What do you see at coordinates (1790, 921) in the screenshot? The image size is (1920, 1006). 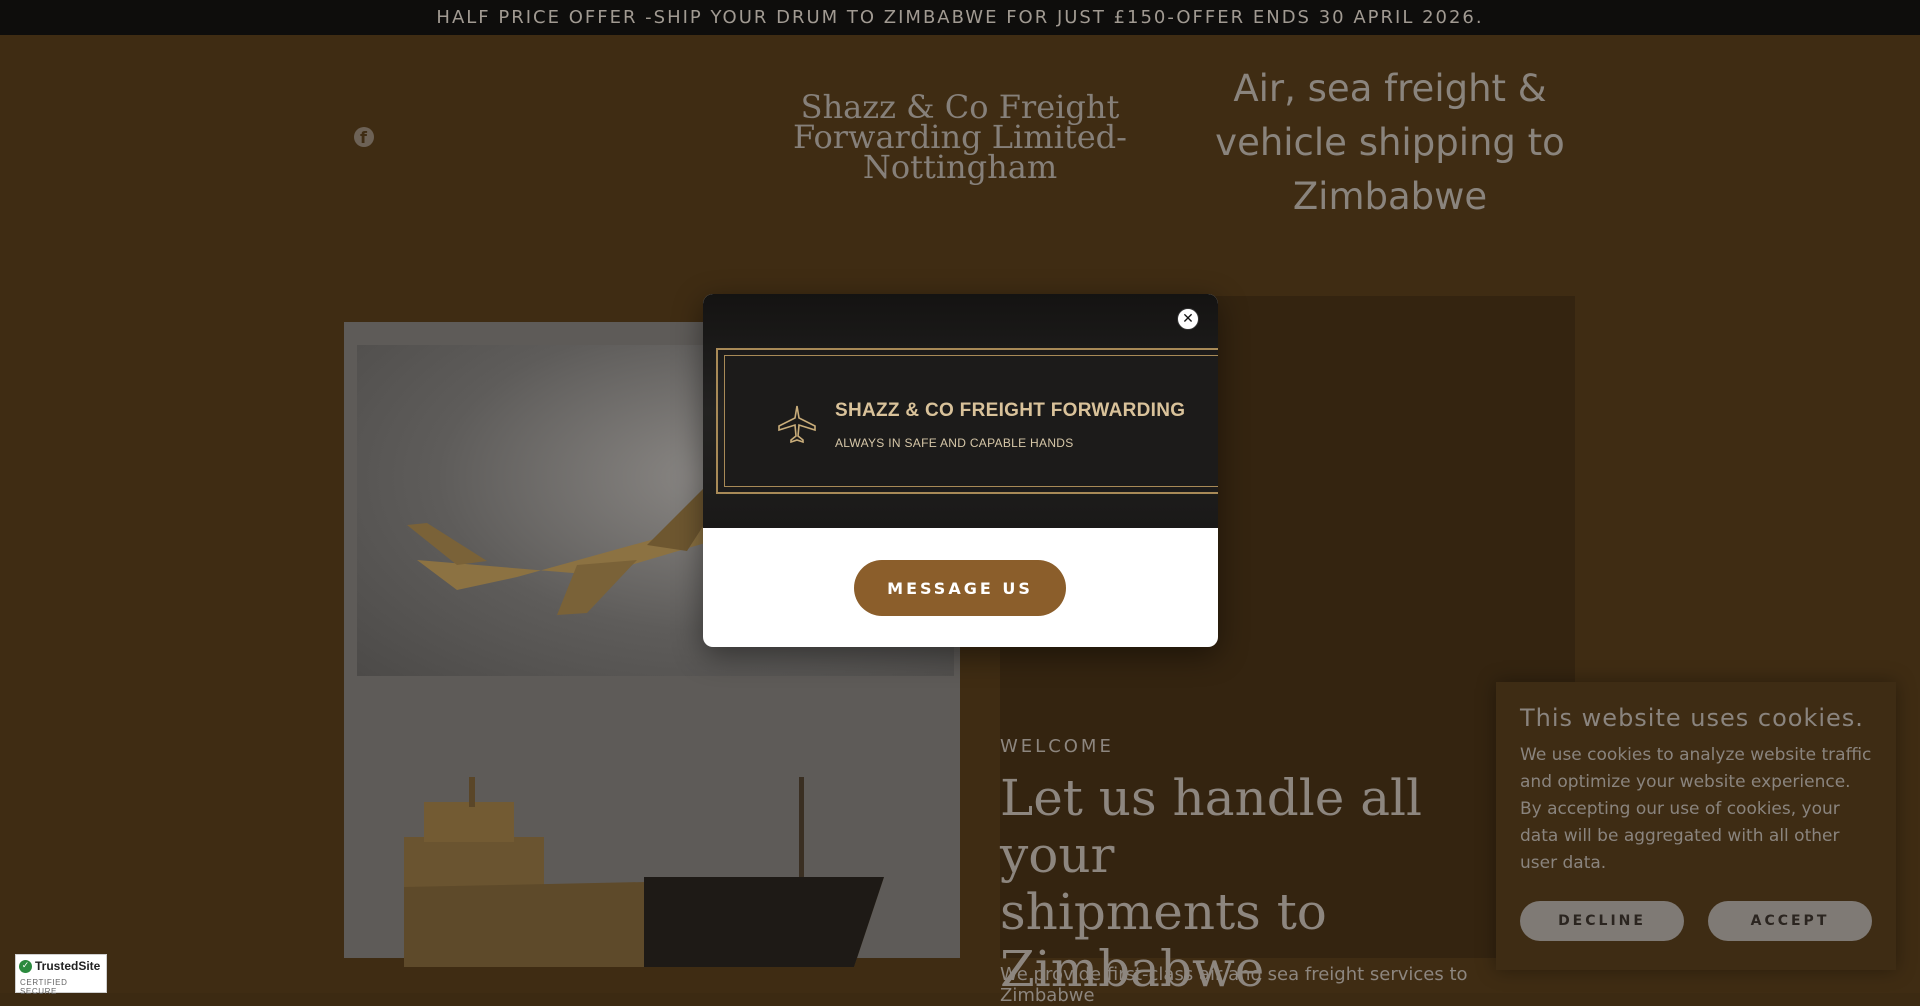 I see `accept-button: ACCEPT` at bounding box center [1790, 921].